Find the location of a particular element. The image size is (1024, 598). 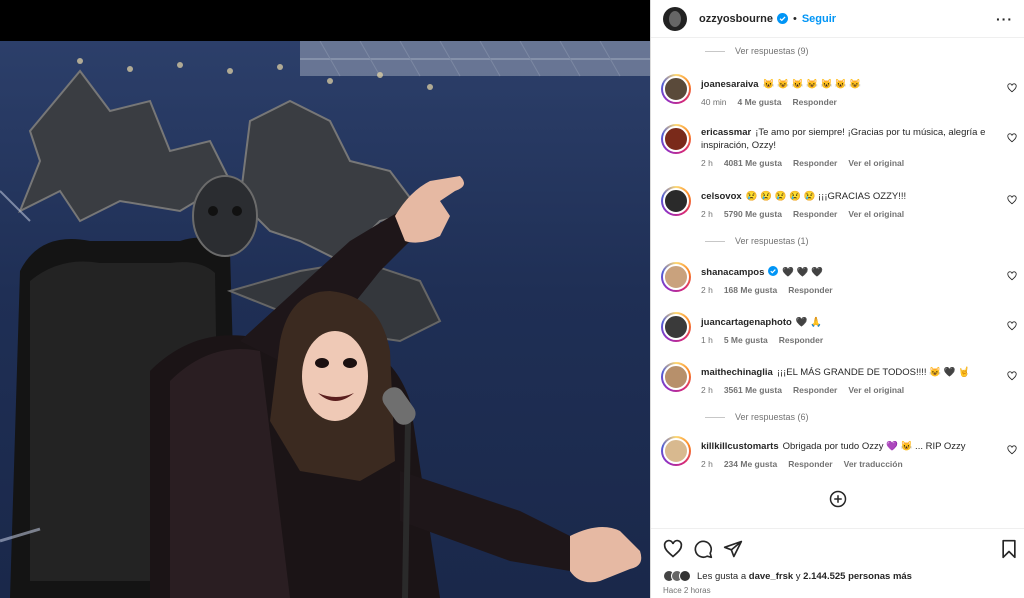

view-replies-button: Ver respuestas (1) is located at coordinates (757, 241).